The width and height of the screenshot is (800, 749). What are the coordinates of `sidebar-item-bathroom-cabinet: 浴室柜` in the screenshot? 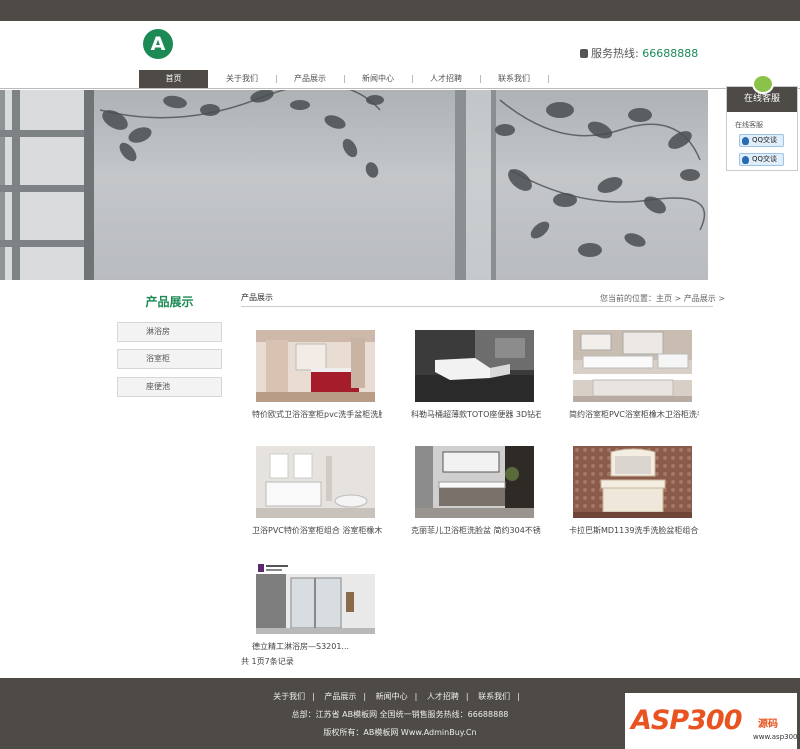 It's located at (169, 359).